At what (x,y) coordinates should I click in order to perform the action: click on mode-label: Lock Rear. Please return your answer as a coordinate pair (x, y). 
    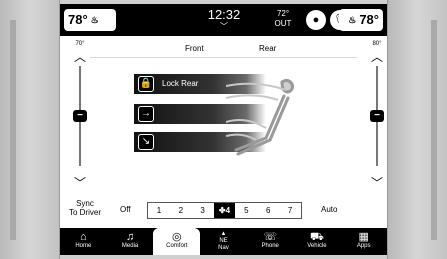
    Looking at the image, I should click on (180, 83).